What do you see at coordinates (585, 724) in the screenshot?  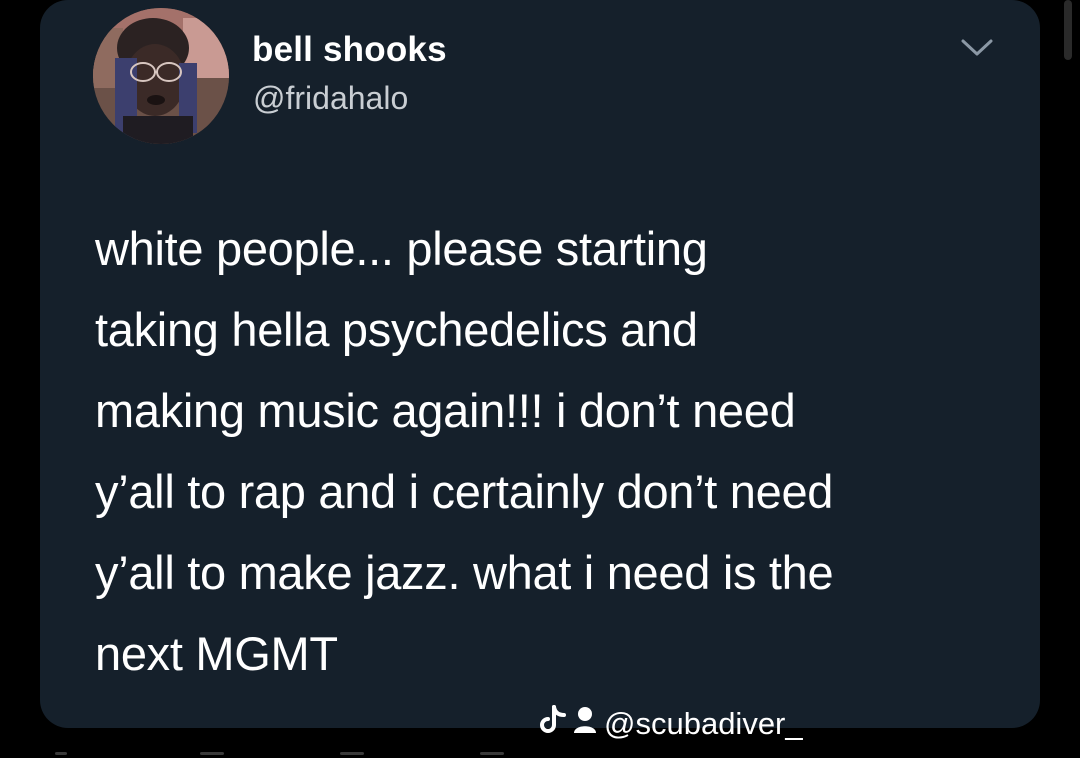 I see `user-icon` at bounding box center [585, 724].